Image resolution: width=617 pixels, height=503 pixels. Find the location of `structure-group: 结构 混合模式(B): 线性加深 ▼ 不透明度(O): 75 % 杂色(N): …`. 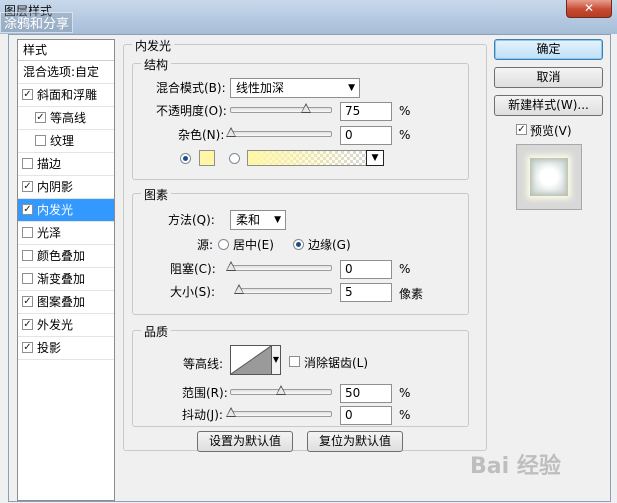

structure-group: 结构 混合模式(B): 线性加深 ▼ 不透明度(O): 75 % 杂色(N): … is located at coordinates (300, 118).